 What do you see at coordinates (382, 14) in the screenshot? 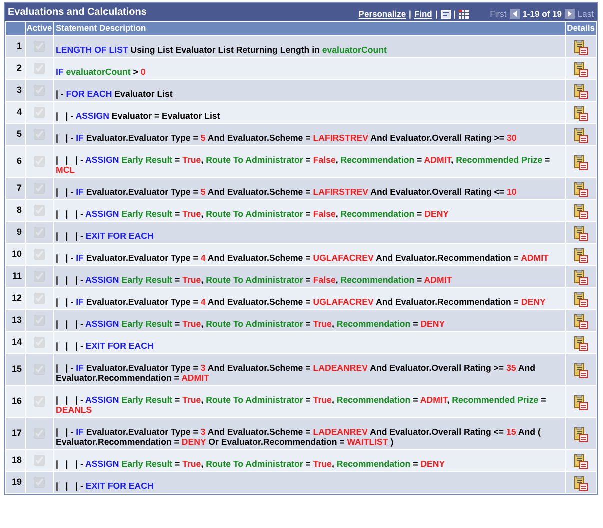
I see `personalize-link: Personalize` at bounding box center [382, 14].